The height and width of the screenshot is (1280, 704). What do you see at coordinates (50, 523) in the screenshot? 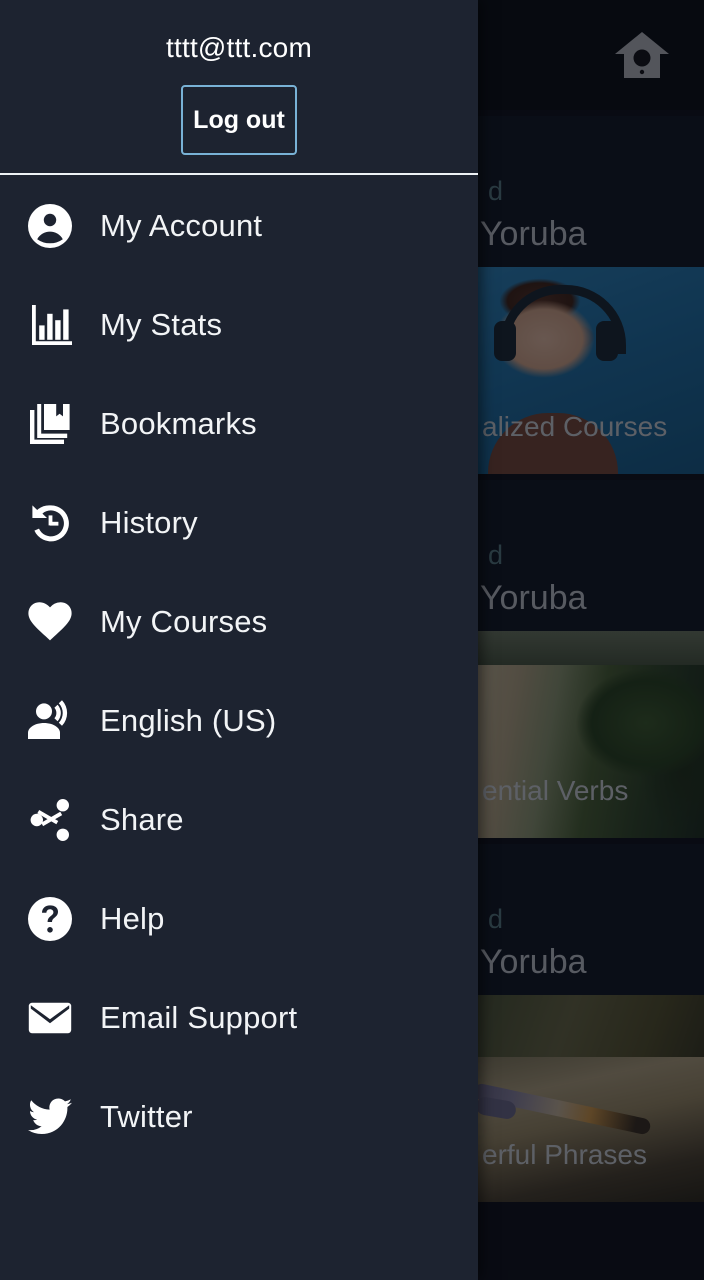
I see `restore-clock-icon` at bounding box center [50, 523].